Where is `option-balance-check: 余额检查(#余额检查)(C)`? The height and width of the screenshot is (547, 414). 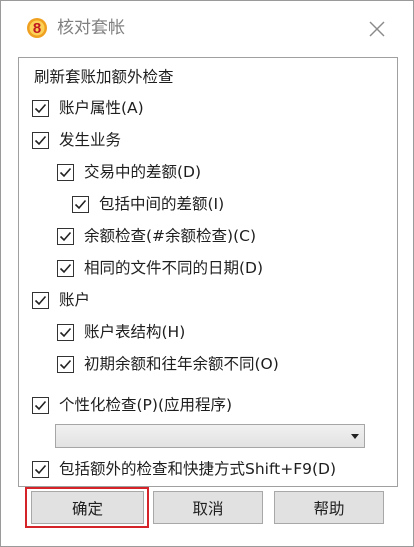
option-balance-check: 余额检查(#余额检查)(C) is located at coordinates (156, 236).